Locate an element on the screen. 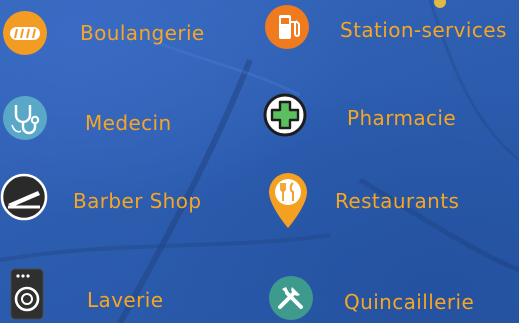 This screenshot has width=519, height=323. category-quincaillerie: Quincaillerie is located at coordinates (390, 299).